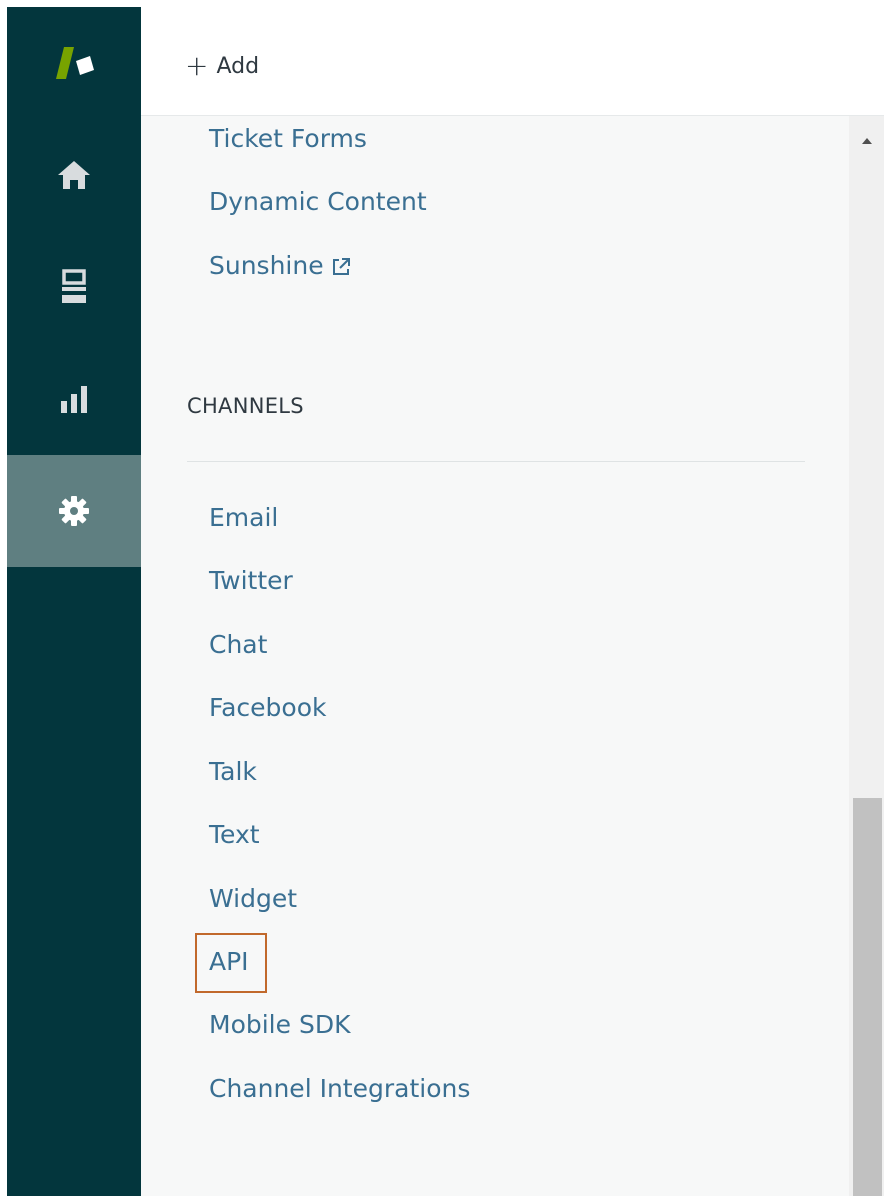 This screenshot has height=1196, width=884. I want to click on menu-link-widget: Widget, so click(253, 899).